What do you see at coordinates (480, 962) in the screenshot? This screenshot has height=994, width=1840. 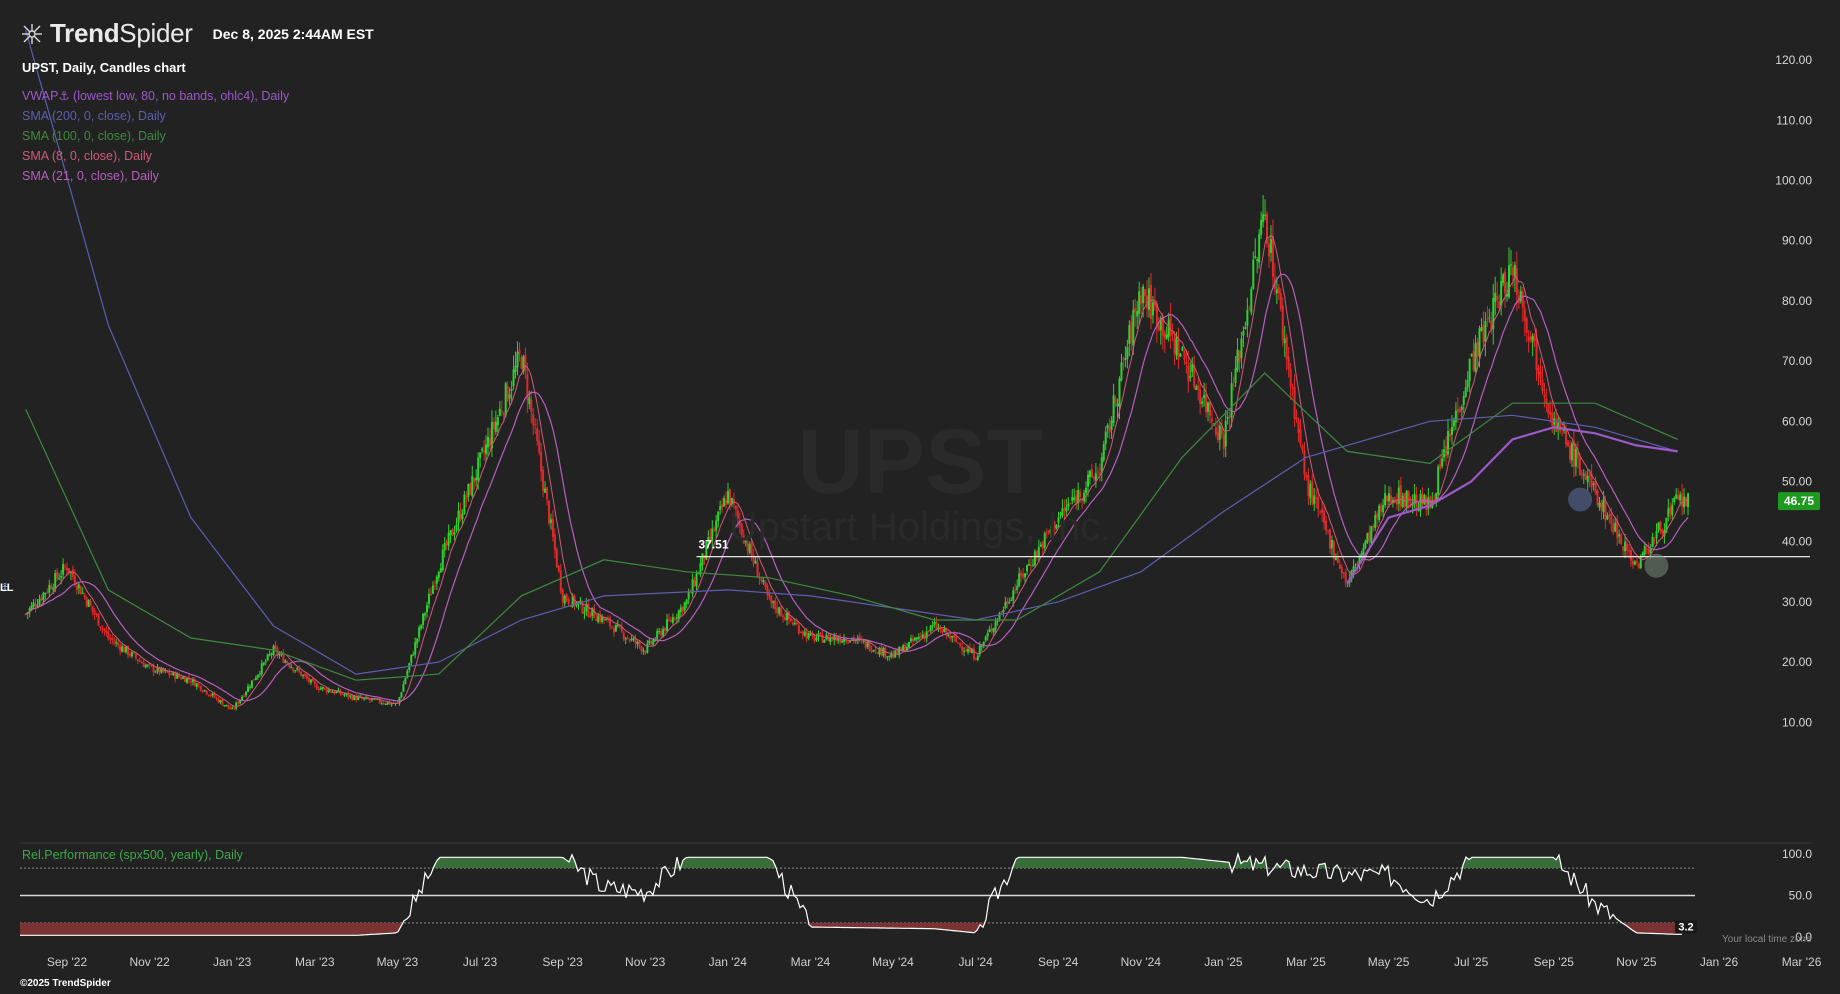 I see `x-tick-label: Jul '23` at bounding box center [480, 962].